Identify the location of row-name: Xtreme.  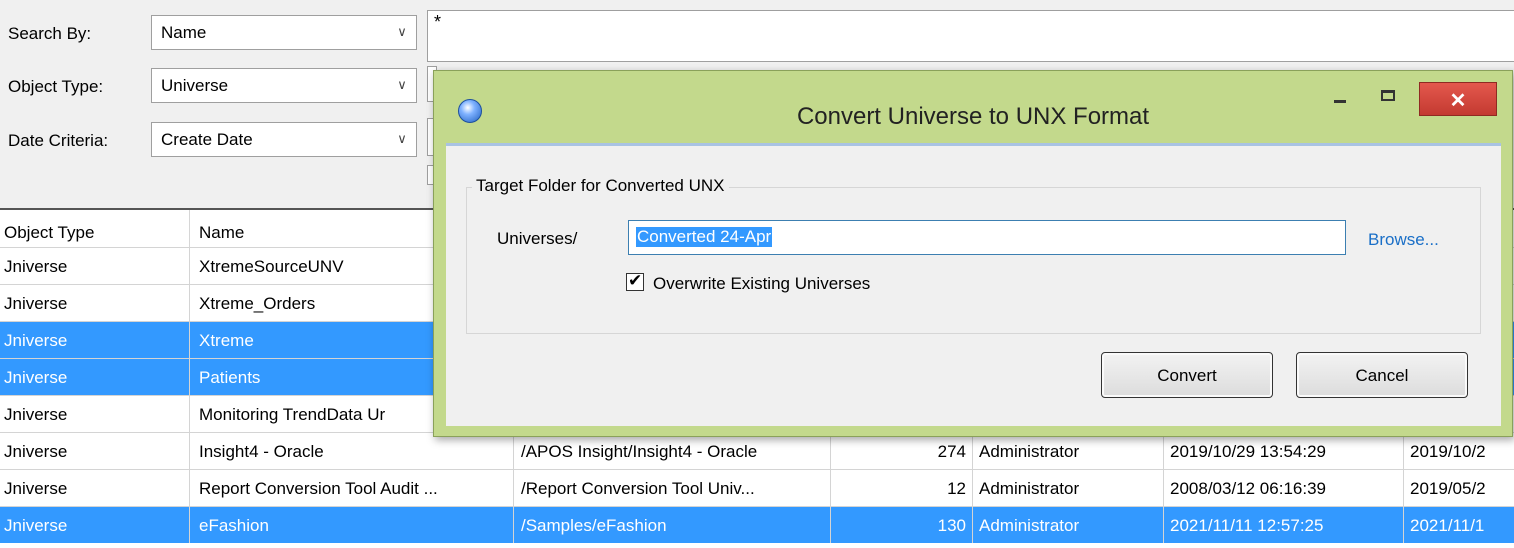
(226, 340).